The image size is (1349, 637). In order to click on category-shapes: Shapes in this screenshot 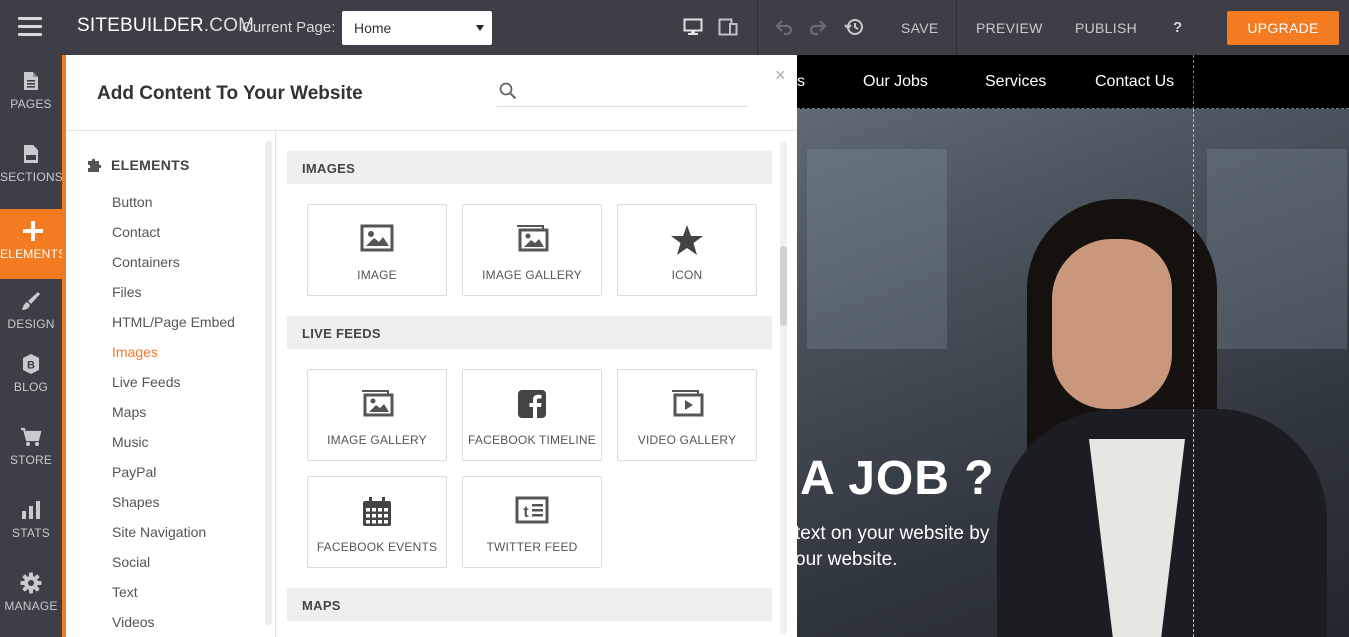, I will do `click(135, 502)`.